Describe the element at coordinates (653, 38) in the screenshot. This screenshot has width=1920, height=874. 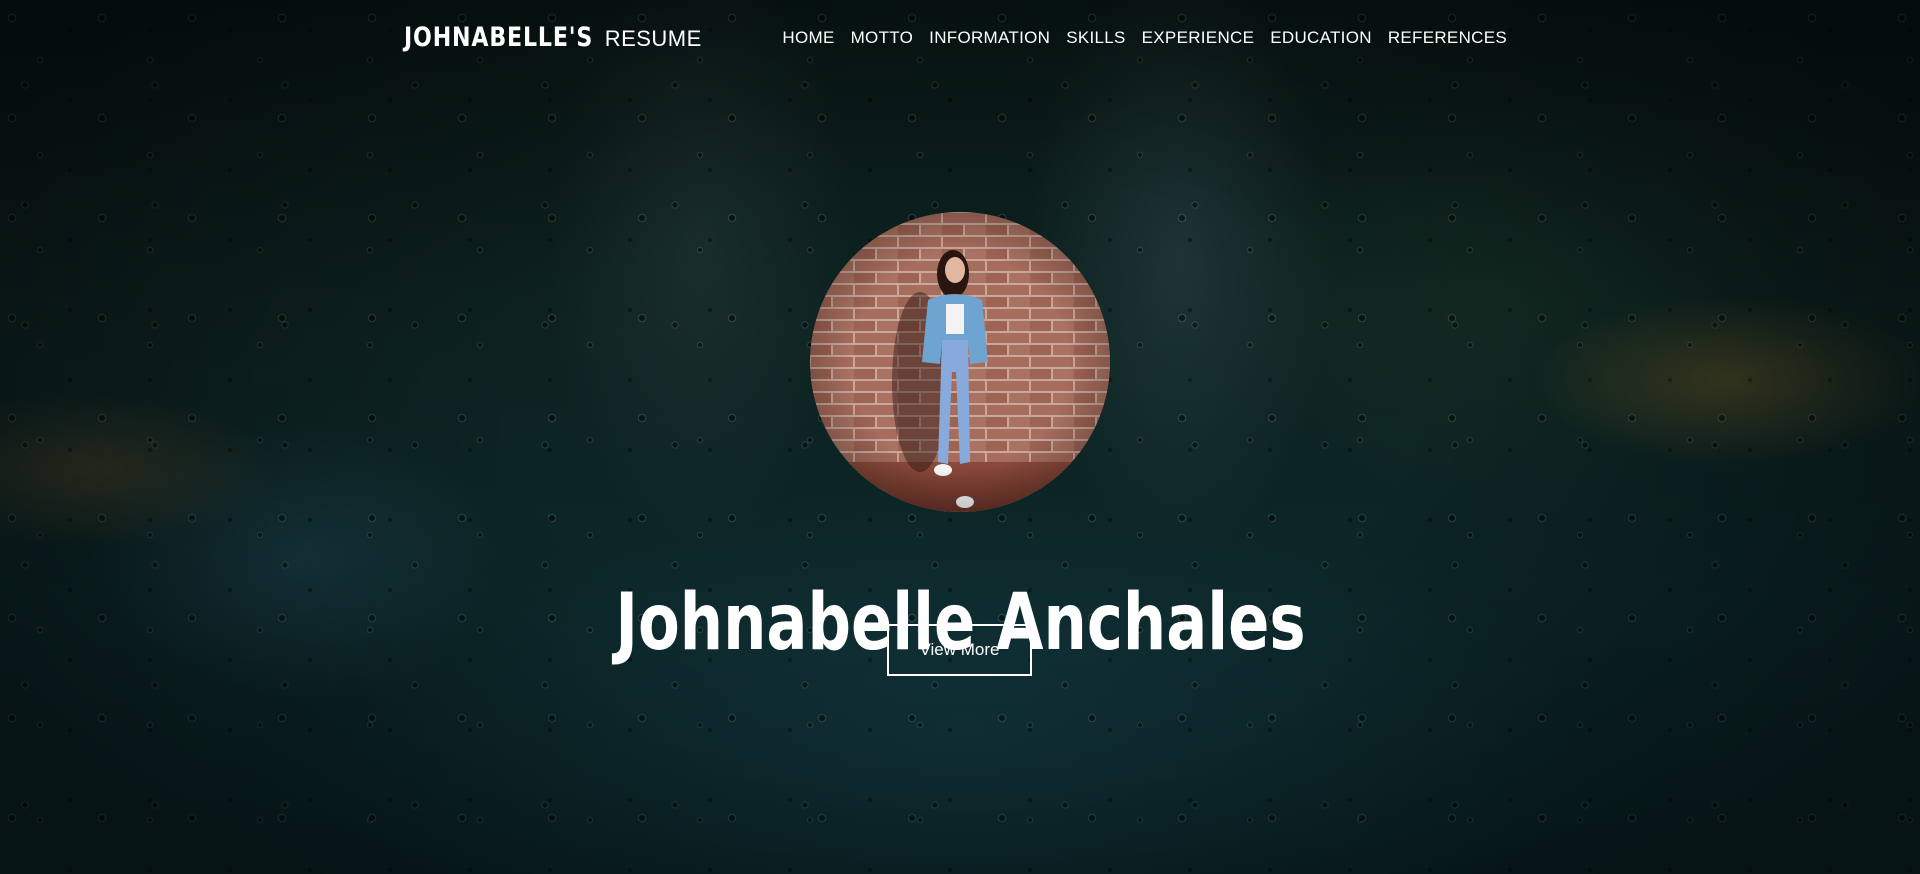
I see `brand-suffix: RESUME` at that location.